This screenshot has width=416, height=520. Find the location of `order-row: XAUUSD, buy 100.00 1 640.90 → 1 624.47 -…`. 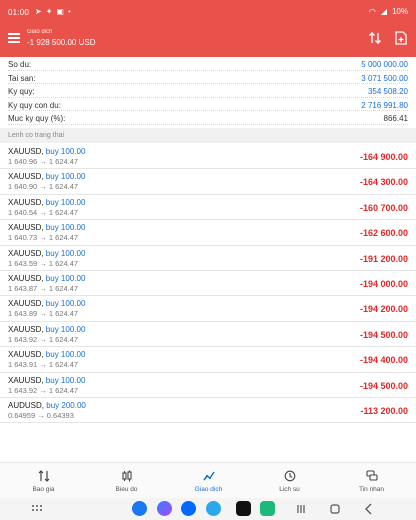

order-row: XAUUSD, buy 100.00 1 640.90 → 1 624.47 -… is located at coordinates (208, 182).